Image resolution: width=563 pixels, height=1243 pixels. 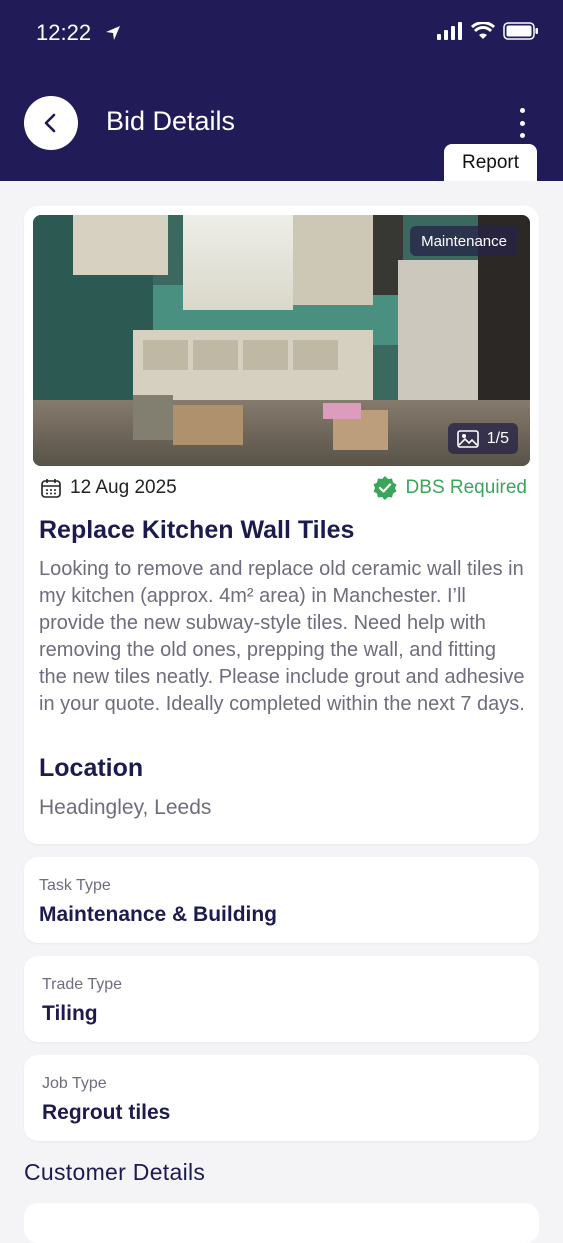 What do you see at coordinates (522, 123) in the screenshot?
I see `more-options-icon` at bounding box center [522, 123].